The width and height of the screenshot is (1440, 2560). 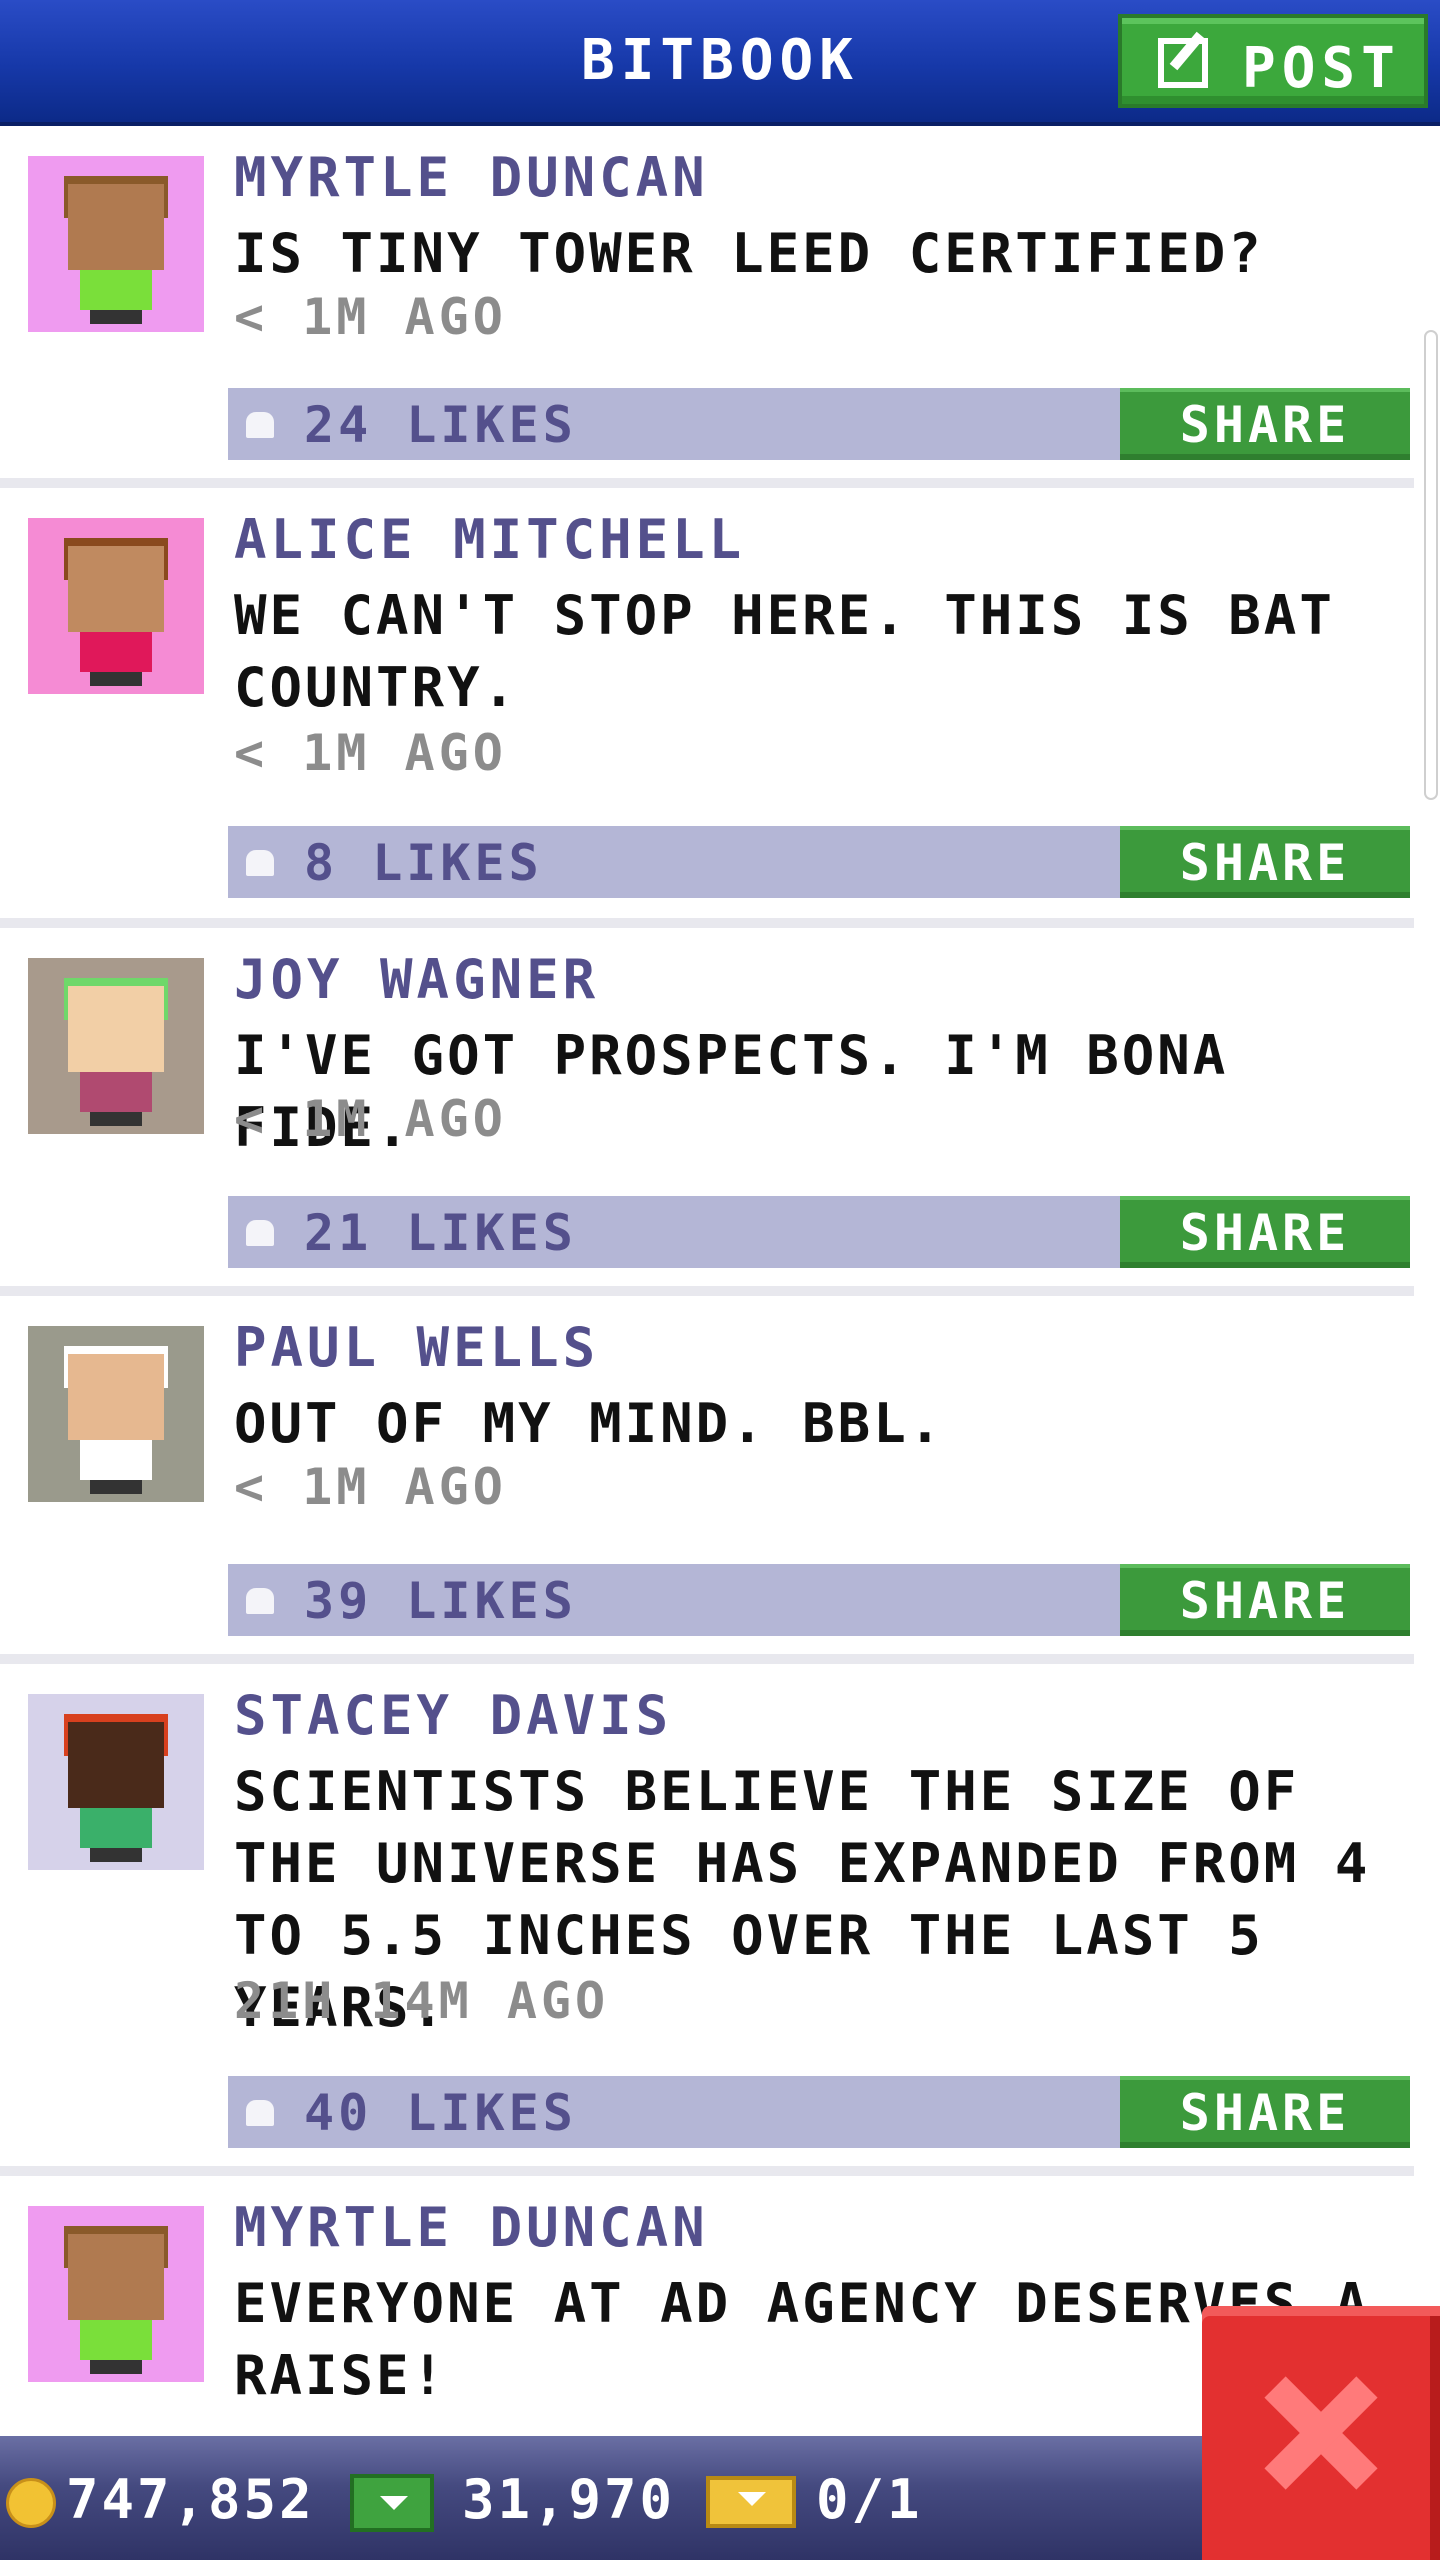 What do you see at coordinates (416, 1347) in the screenshot?
I see `post-author: PAUL WELLS` at bounding box center [416, 1347].